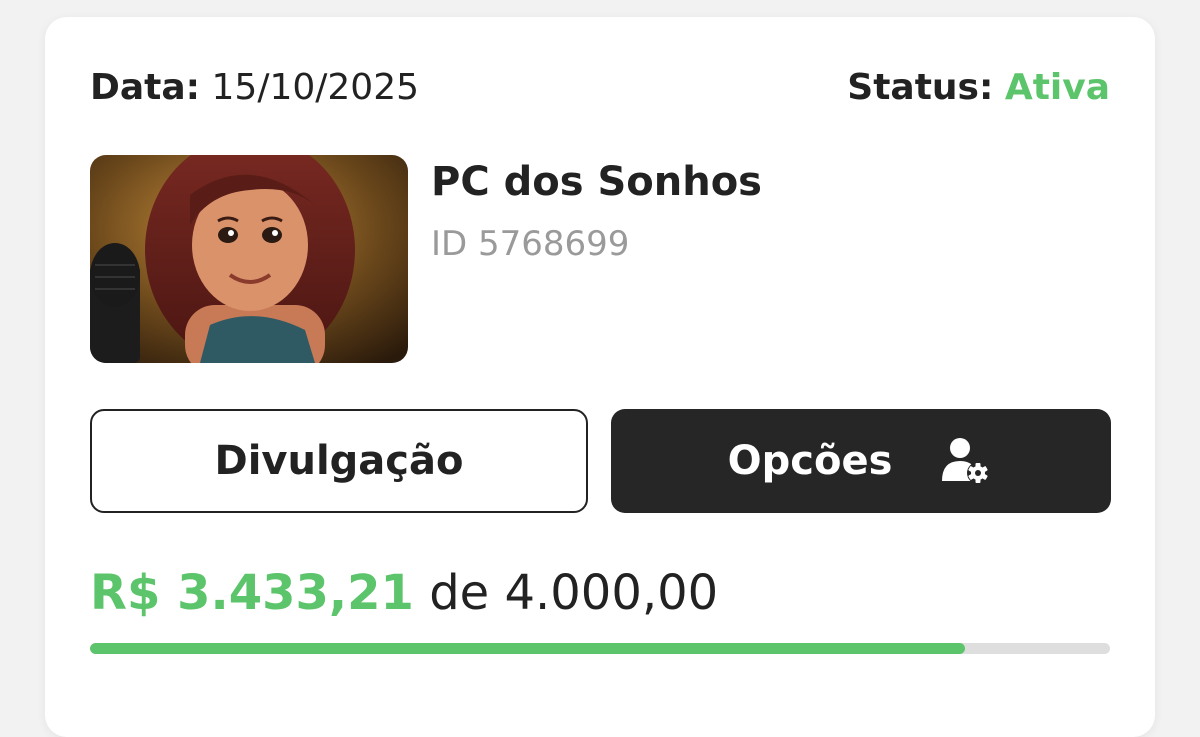 The image size is (1200, 737). I want to click on date-info: Data: 15/10/2025, so click(254, 87).